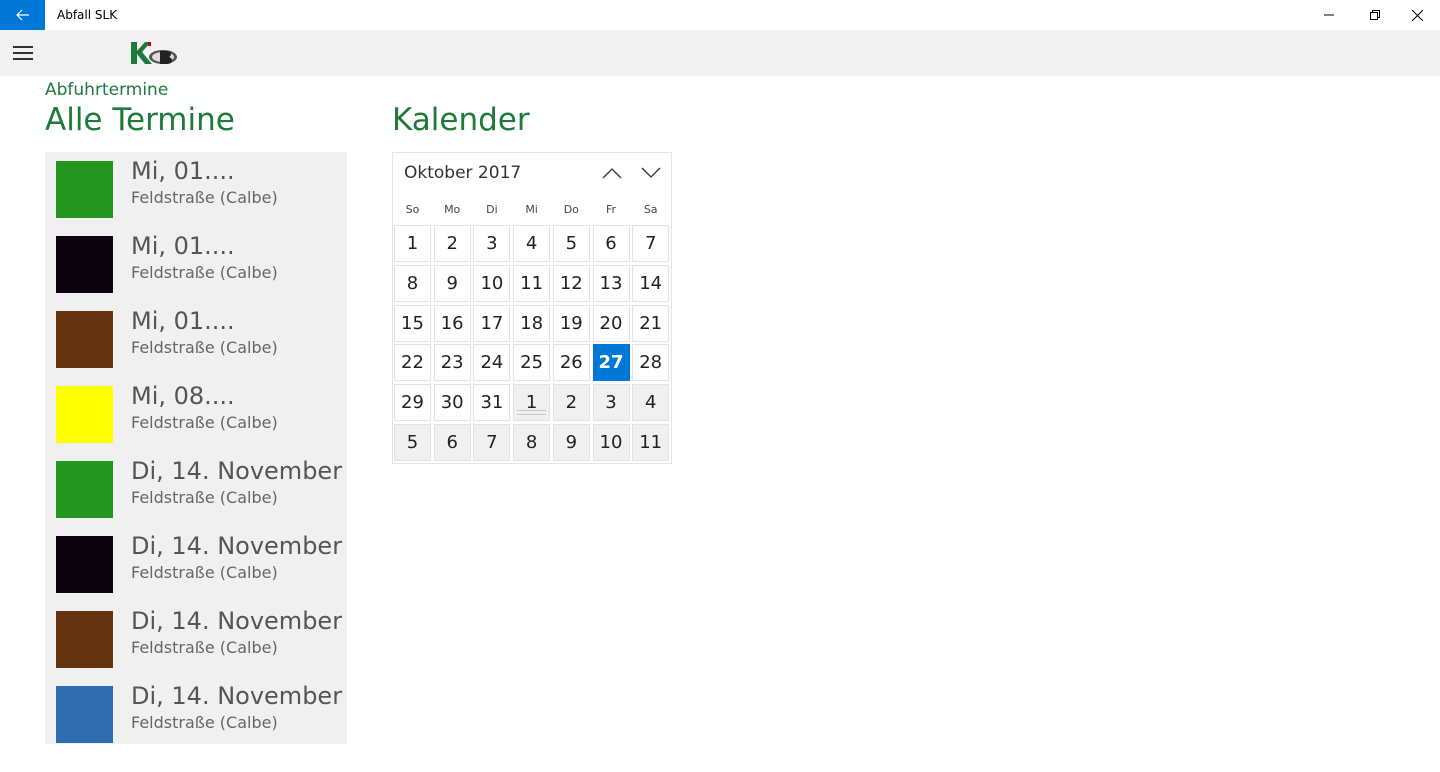  I want to click on restore-icon, so click(1375, 15).